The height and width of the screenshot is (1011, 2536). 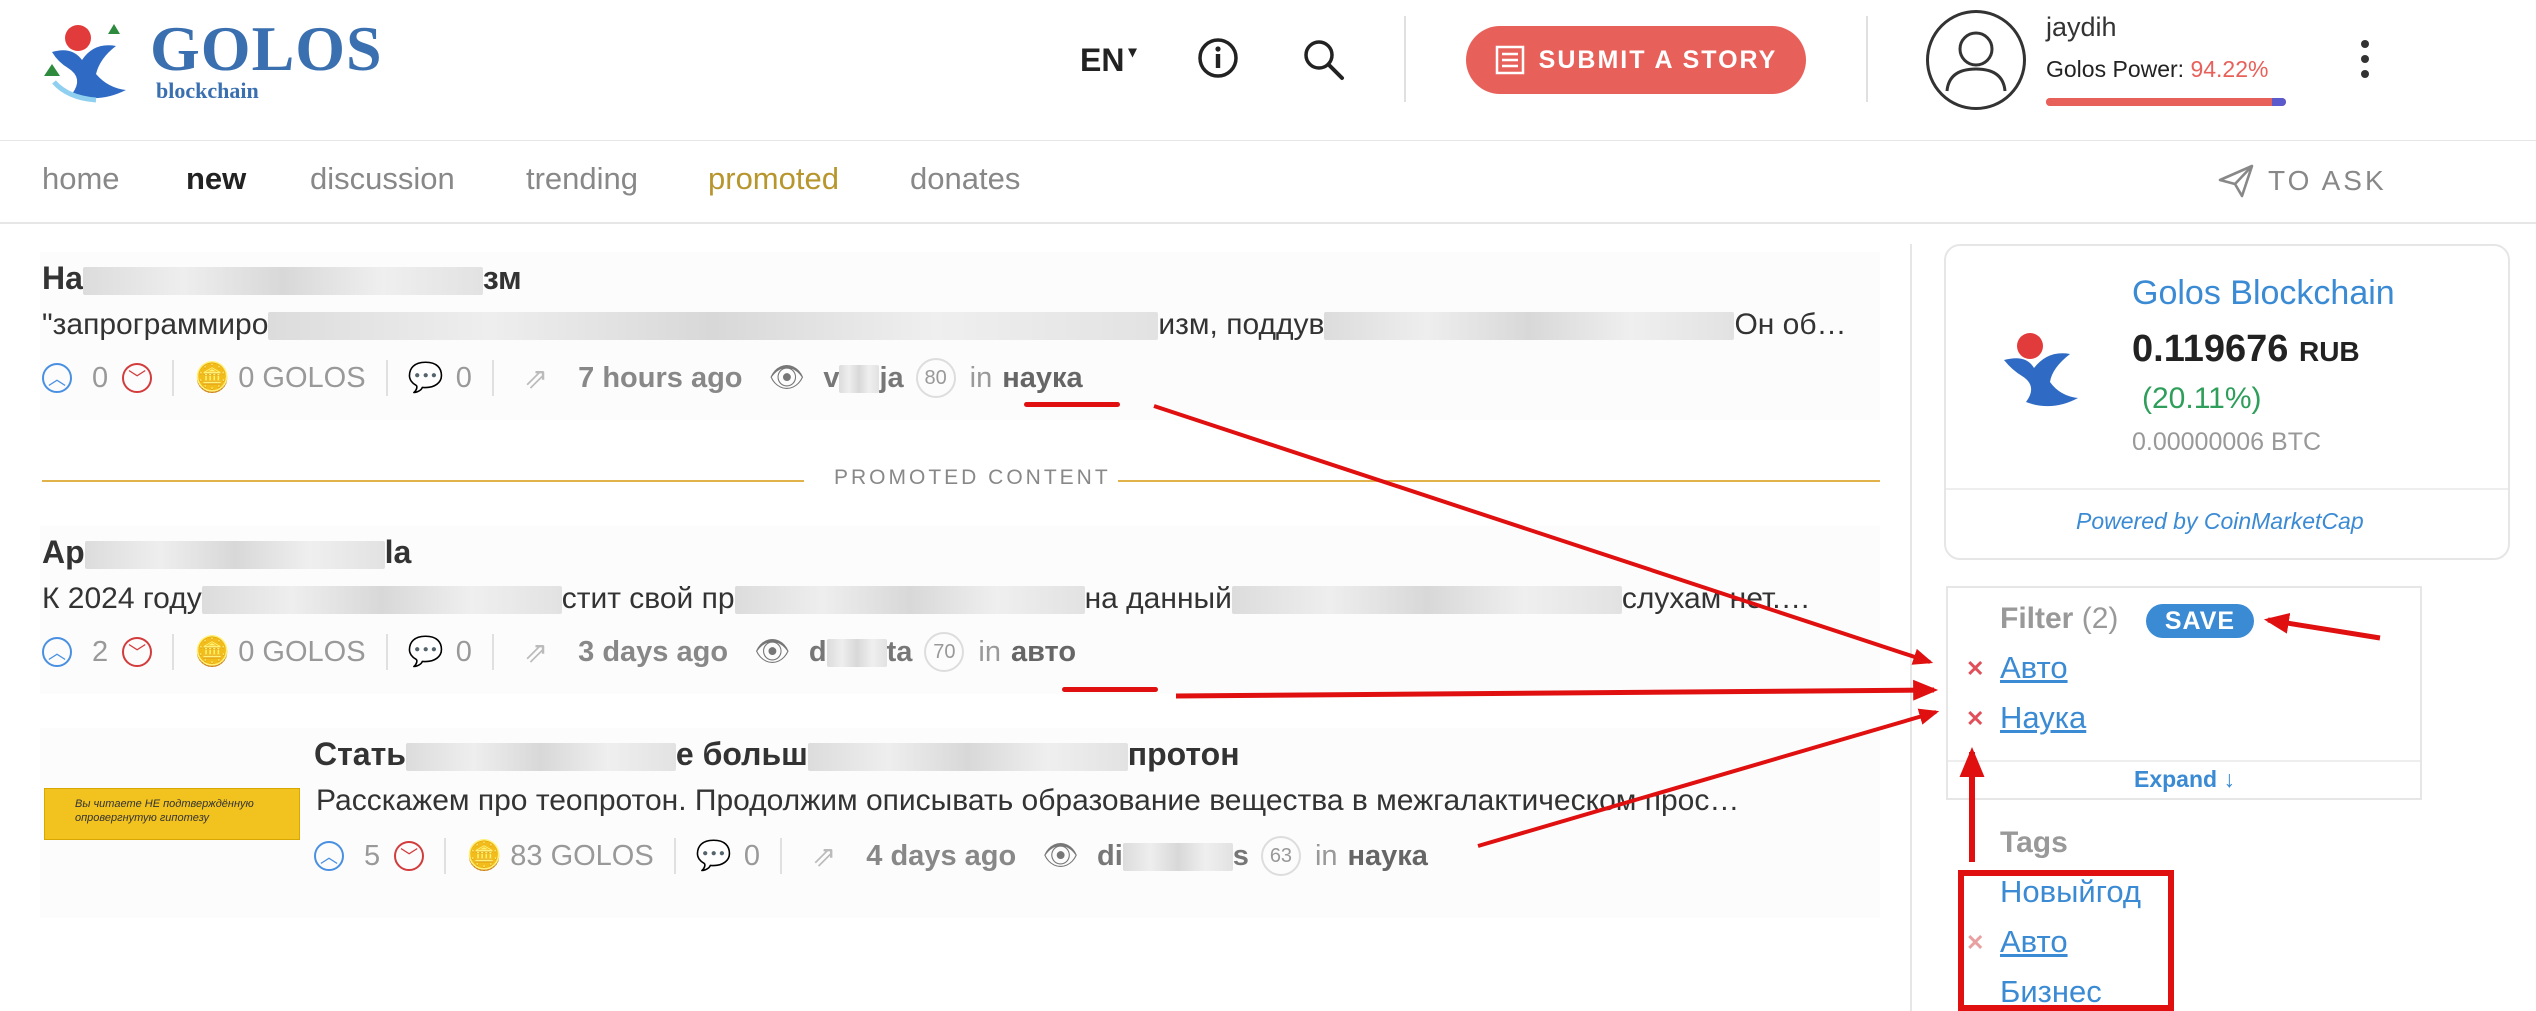 What do you see at coordinates (100, 377) in the screenshot?
I see `vote-count: 0` at bounding box center [100, 377].